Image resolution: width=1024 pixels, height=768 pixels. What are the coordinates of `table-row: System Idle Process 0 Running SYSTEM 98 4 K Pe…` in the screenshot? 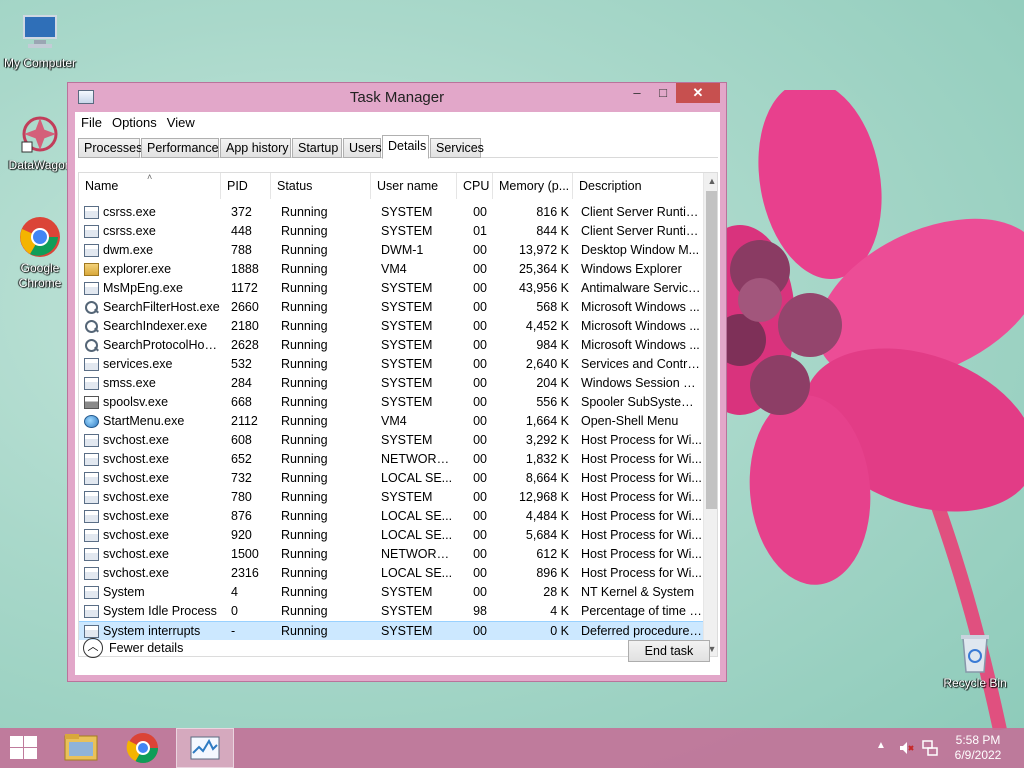 It's located at (391, 611).